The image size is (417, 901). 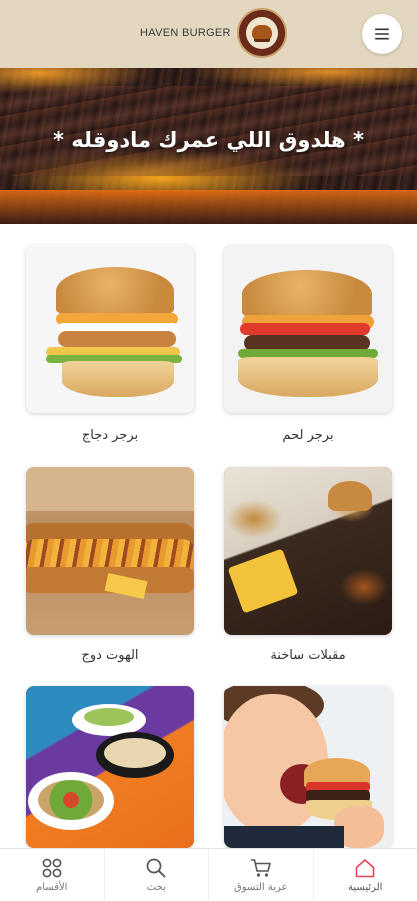 I want to click on kid-eating-burger-photo, so click(x=308, y=767).